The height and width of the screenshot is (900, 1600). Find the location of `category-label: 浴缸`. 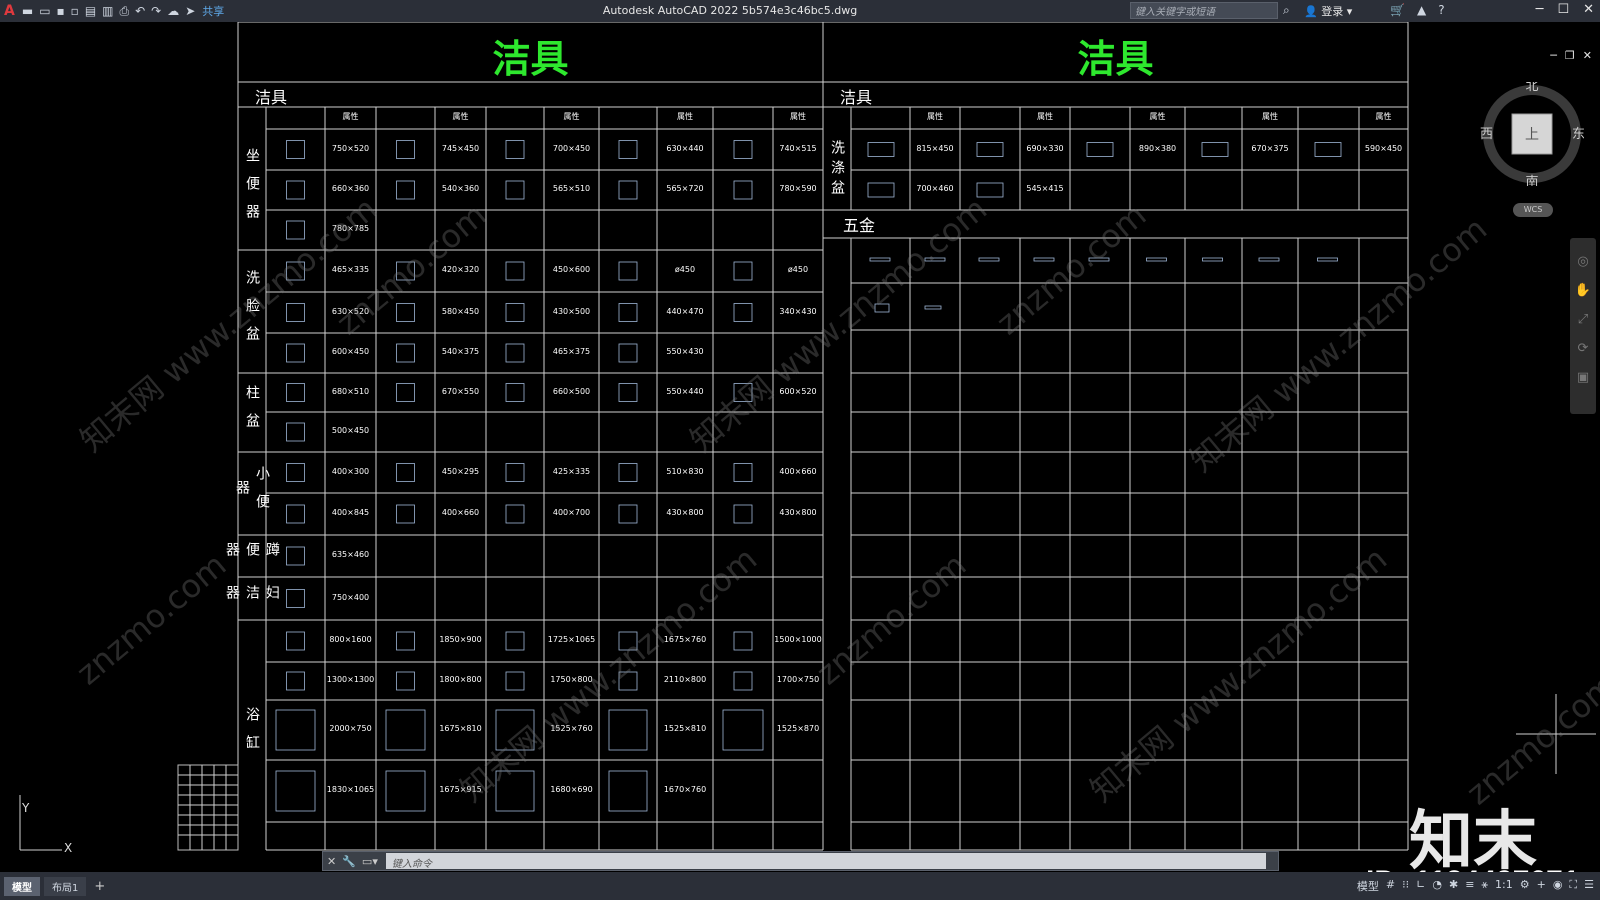

category-label: 浴缸 is located at coordinates (252, 735).